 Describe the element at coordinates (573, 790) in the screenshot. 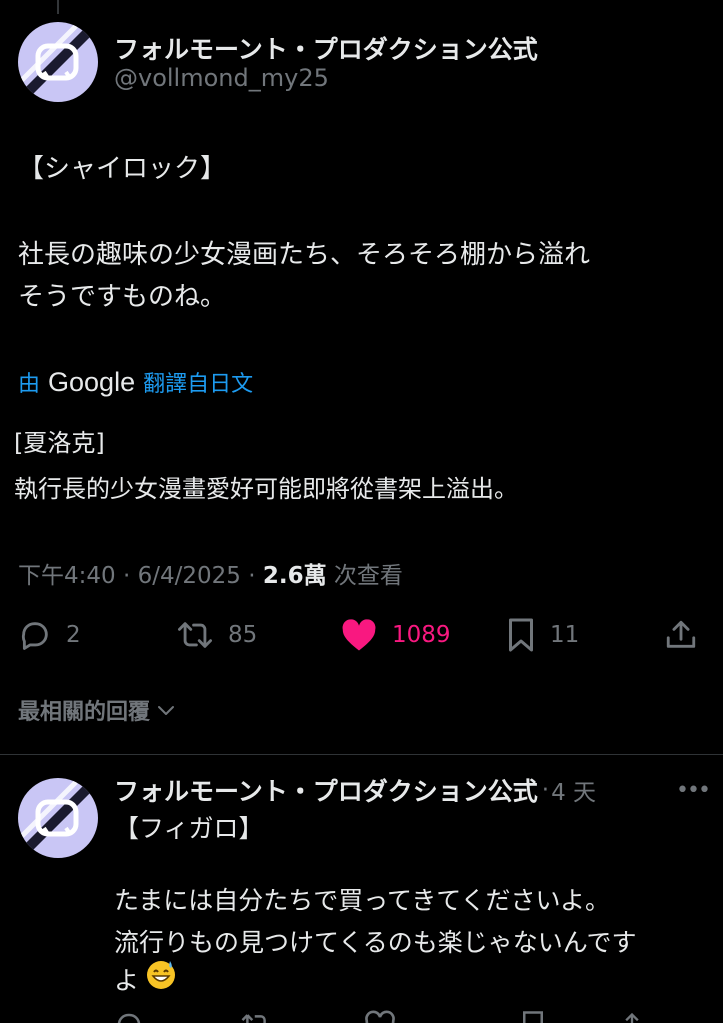

I see `reply-time: 4 天` at that location.